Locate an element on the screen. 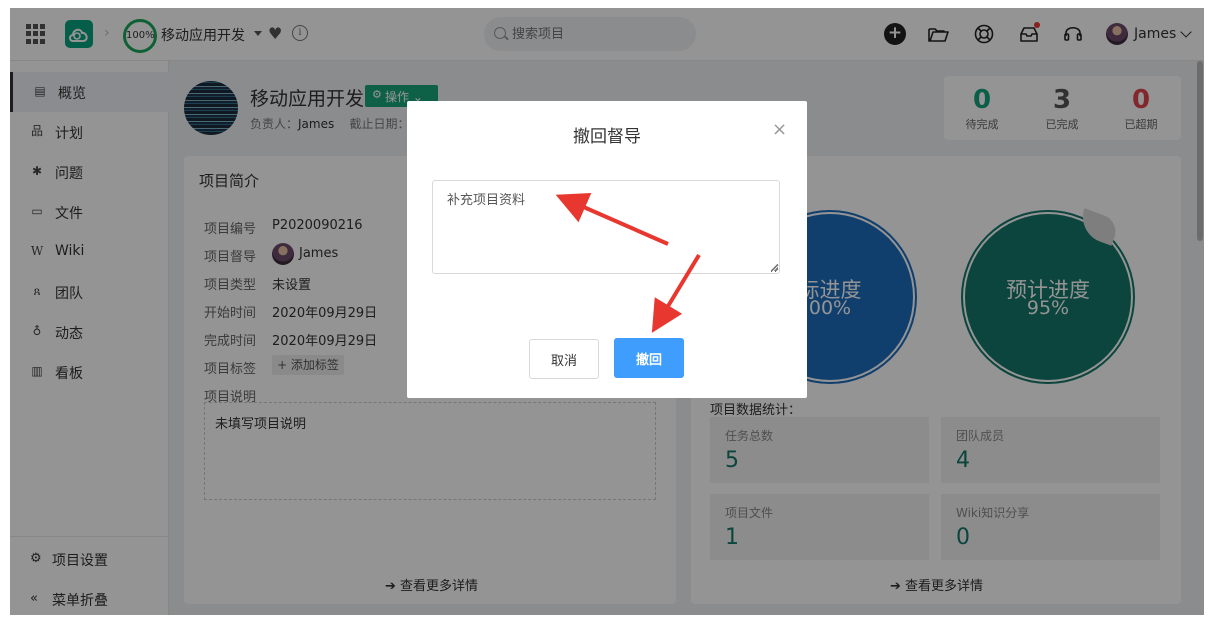 The image size is (1214, 625). arrow-to-textarea is located at coordinates (612, 219).